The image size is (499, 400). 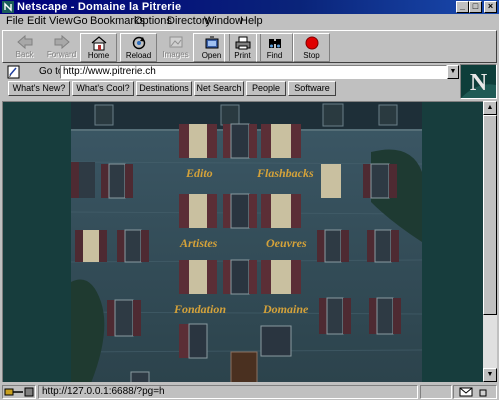 What do you see at coordinates (274, 55) in the screenshot?
I see `find-label: Find` at bounding box center [274, 55].